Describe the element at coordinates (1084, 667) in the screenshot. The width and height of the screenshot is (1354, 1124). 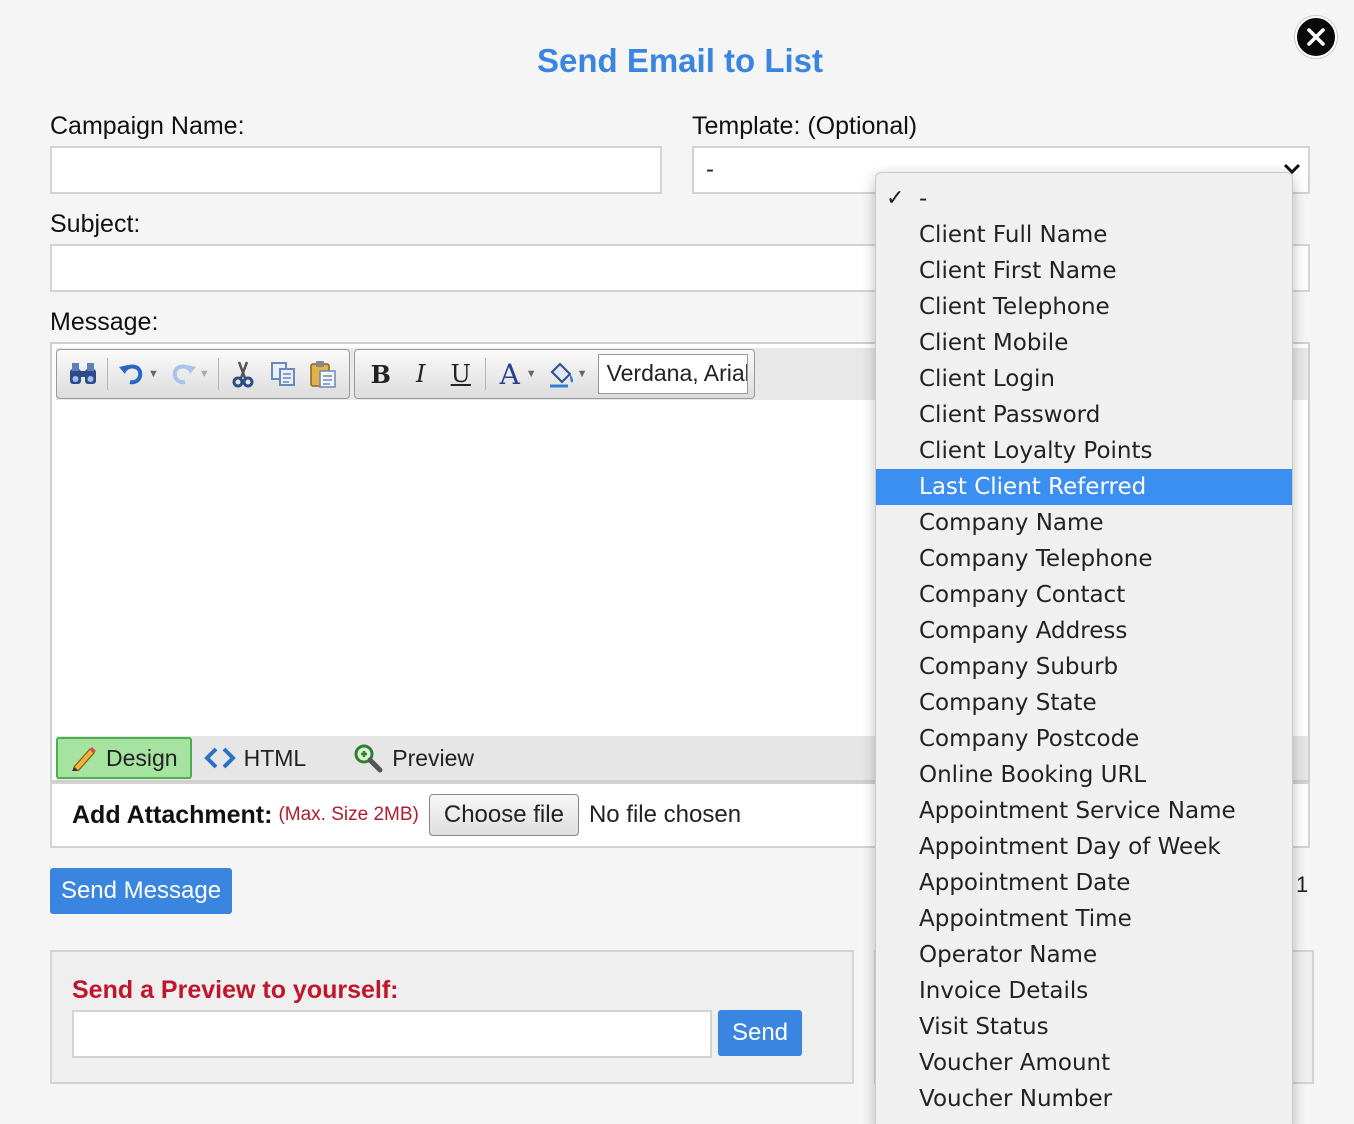
I see `template-option: Company Suburb` at that location.